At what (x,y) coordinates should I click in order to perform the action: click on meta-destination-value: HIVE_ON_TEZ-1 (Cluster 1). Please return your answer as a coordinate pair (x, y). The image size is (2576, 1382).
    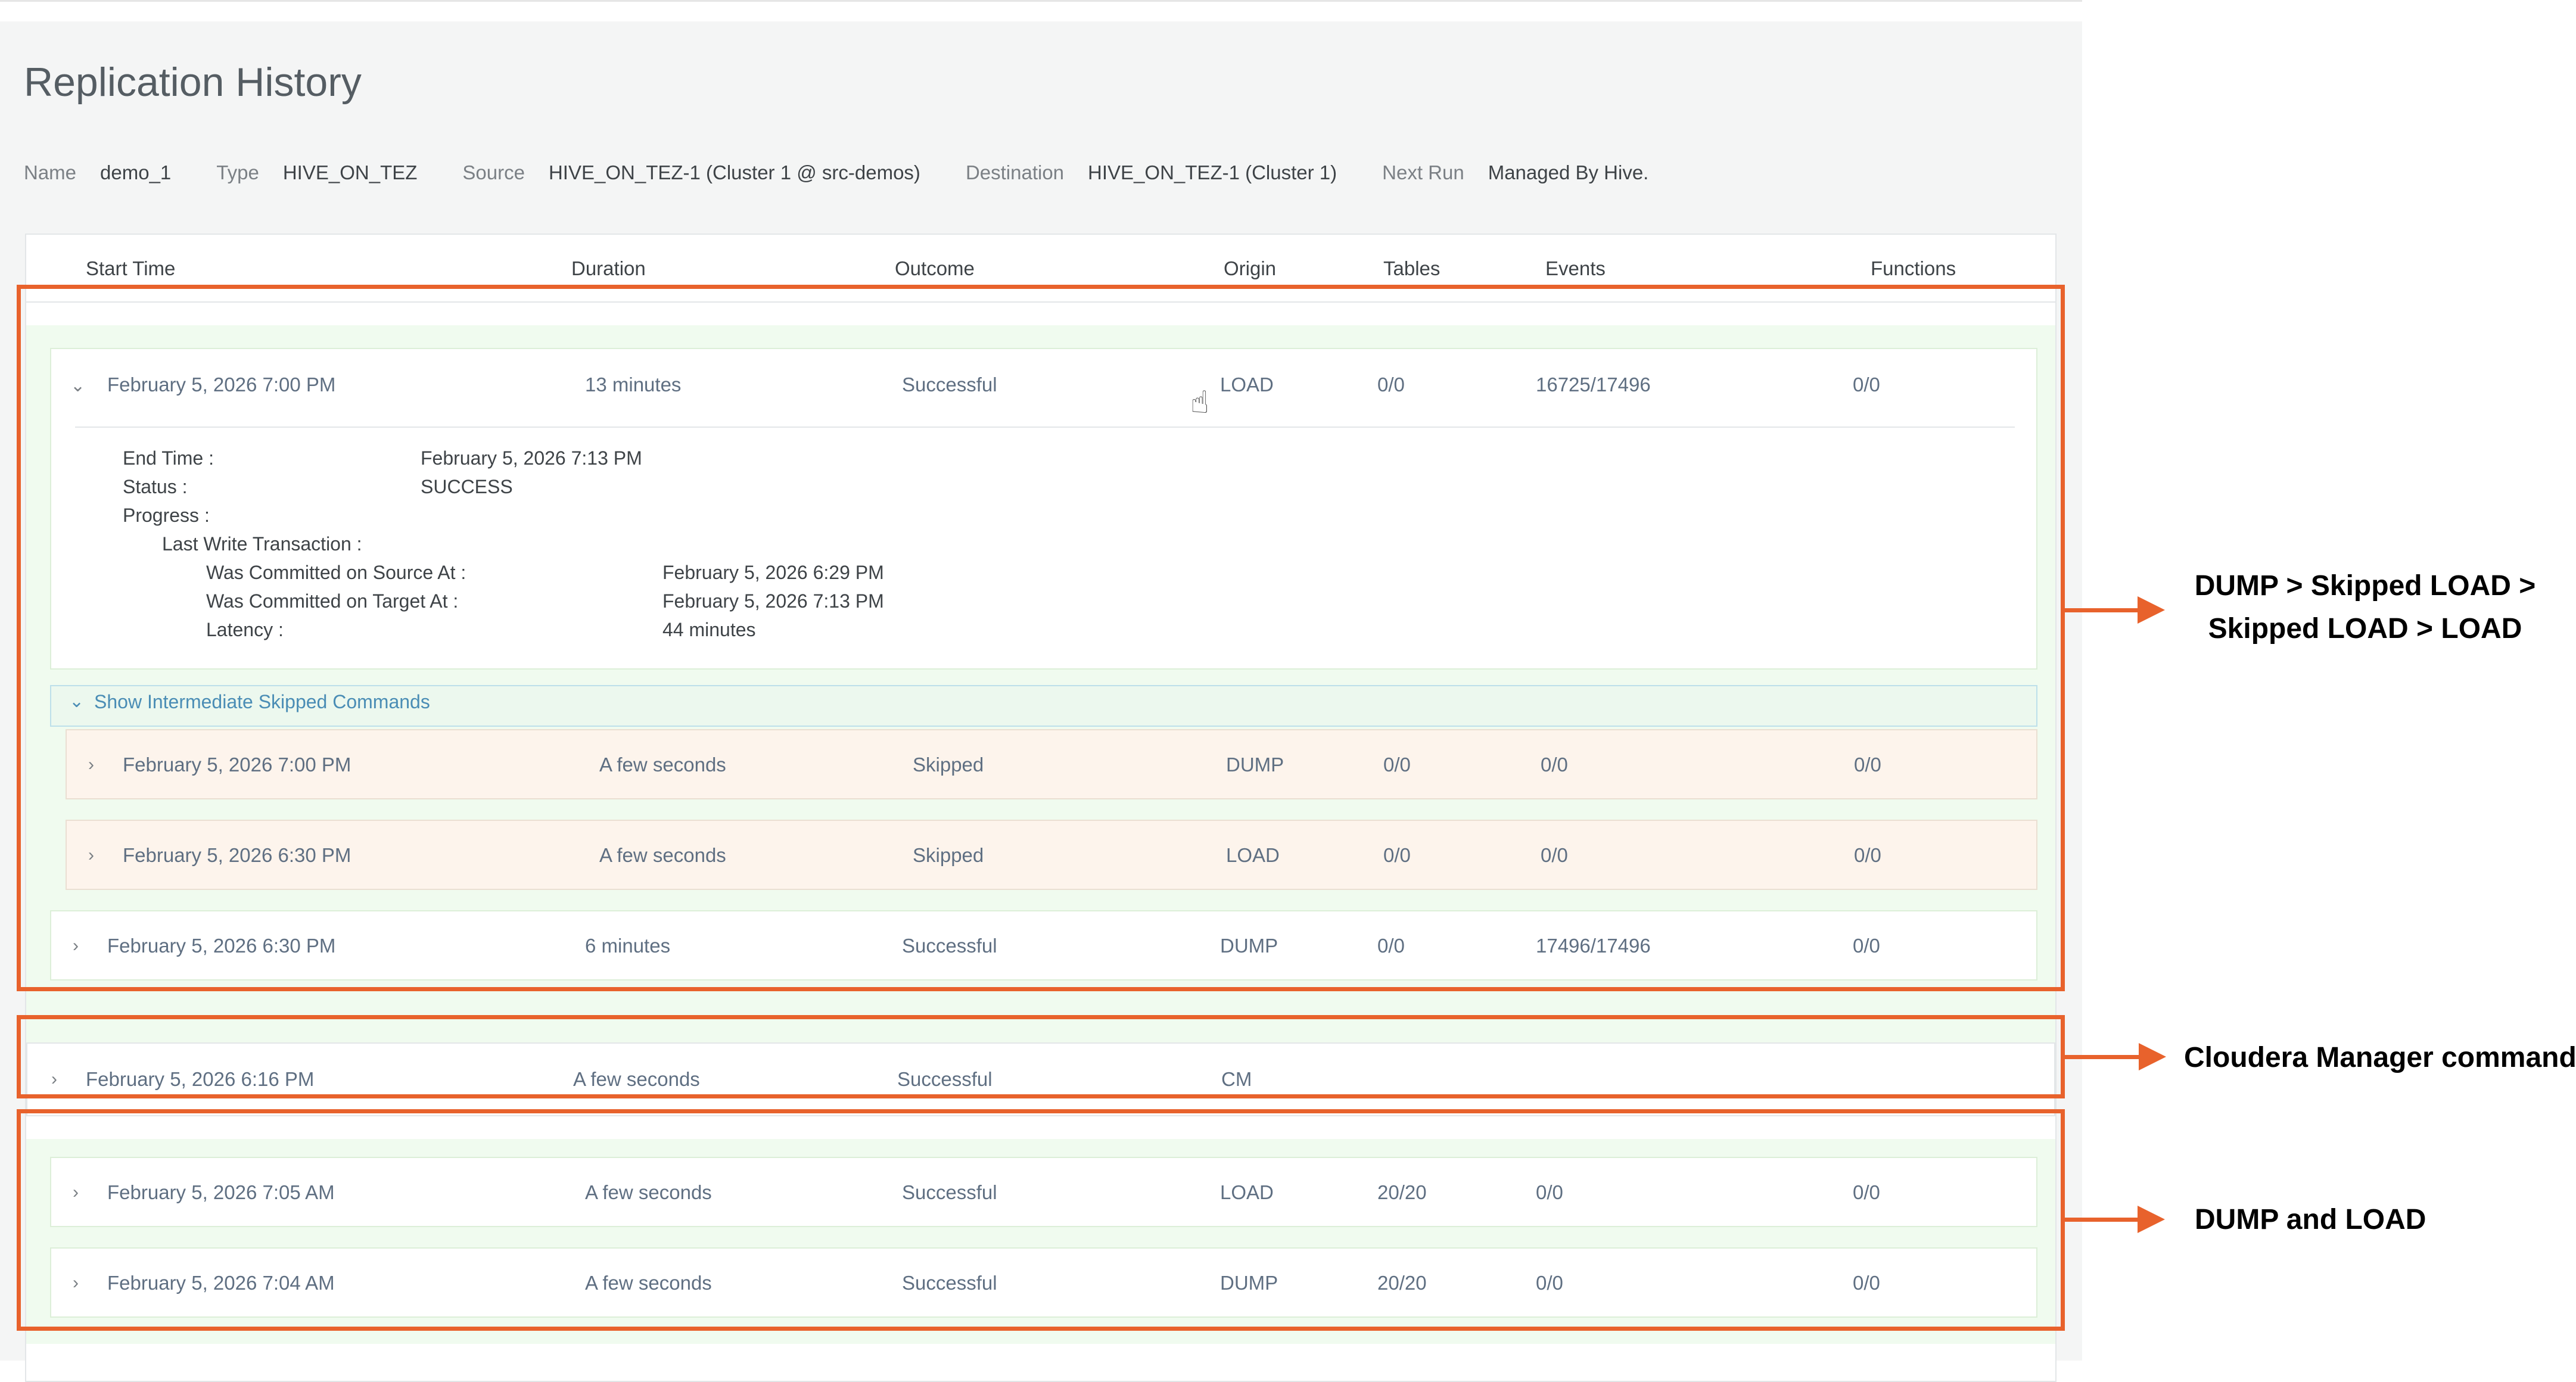
    Looking at the image, I should click on (1212, 172).